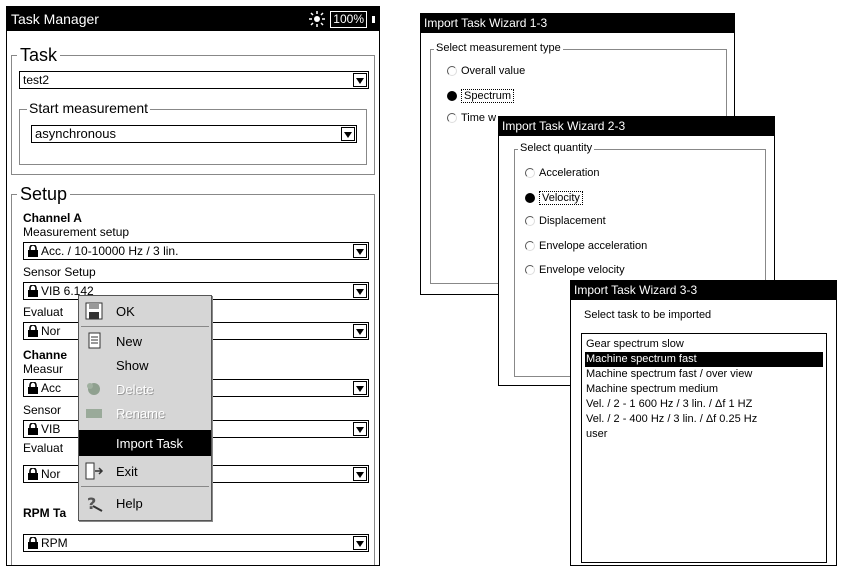 The width and height of the screenshot is (842, 568). Describe the element at coordinates (132, 365) in the screenshot. I see `menu-item-label: Show` at that location.